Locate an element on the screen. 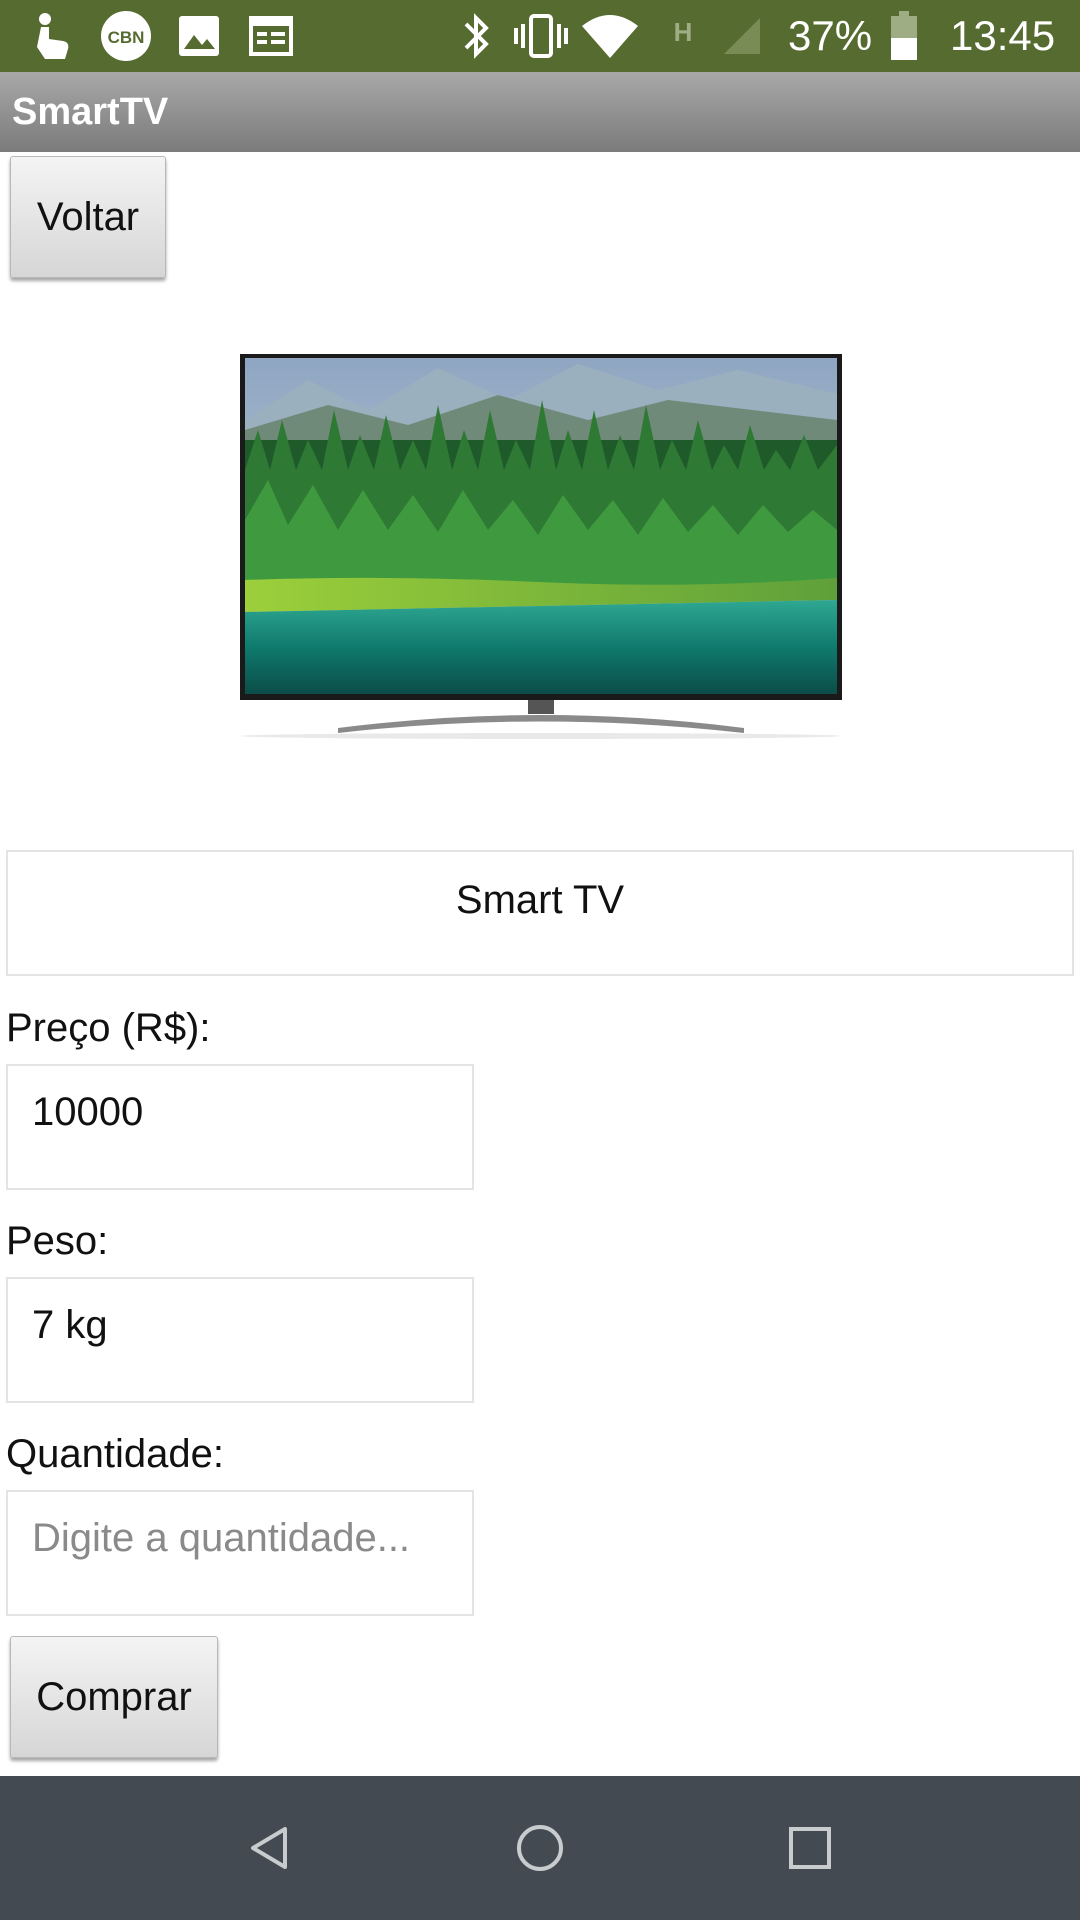 This screenshot has width=1080, height=1920. title-bar: SmartTV is located at coordinates (540, 112).